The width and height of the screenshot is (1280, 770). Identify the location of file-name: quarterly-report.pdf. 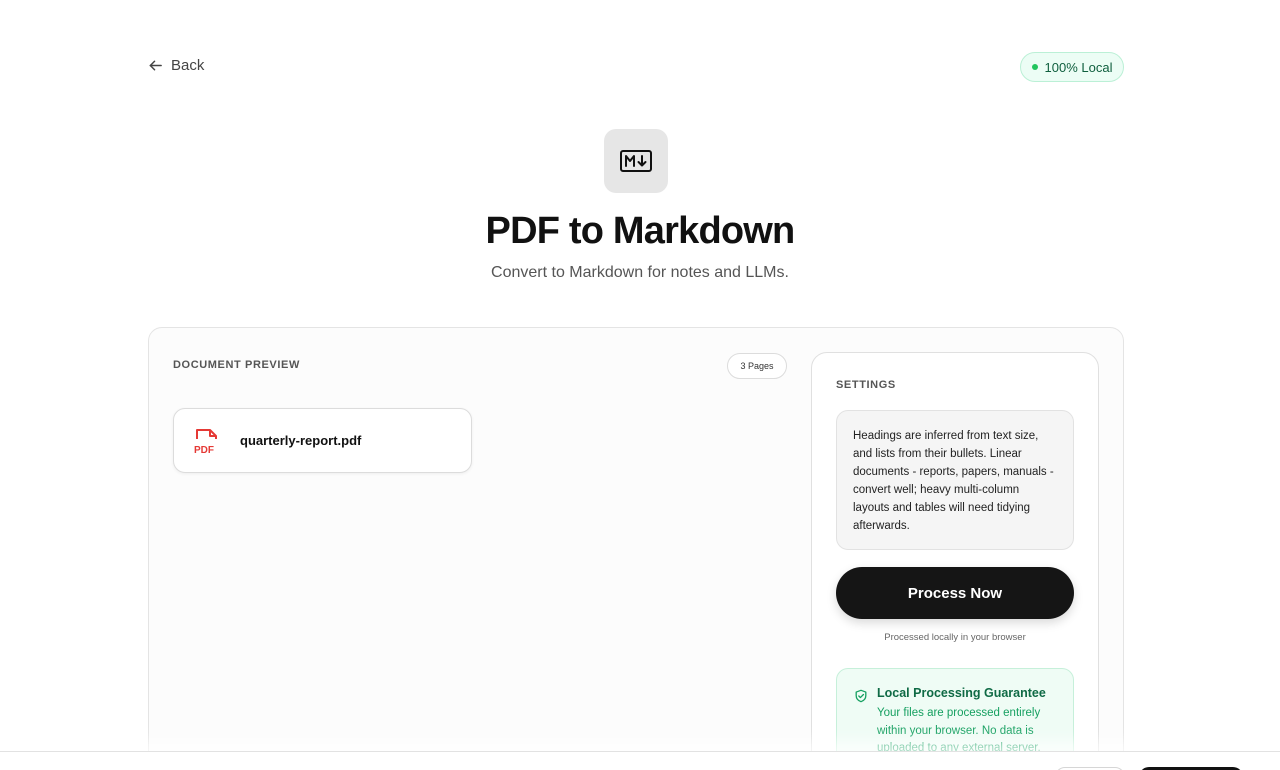
(301, 440).